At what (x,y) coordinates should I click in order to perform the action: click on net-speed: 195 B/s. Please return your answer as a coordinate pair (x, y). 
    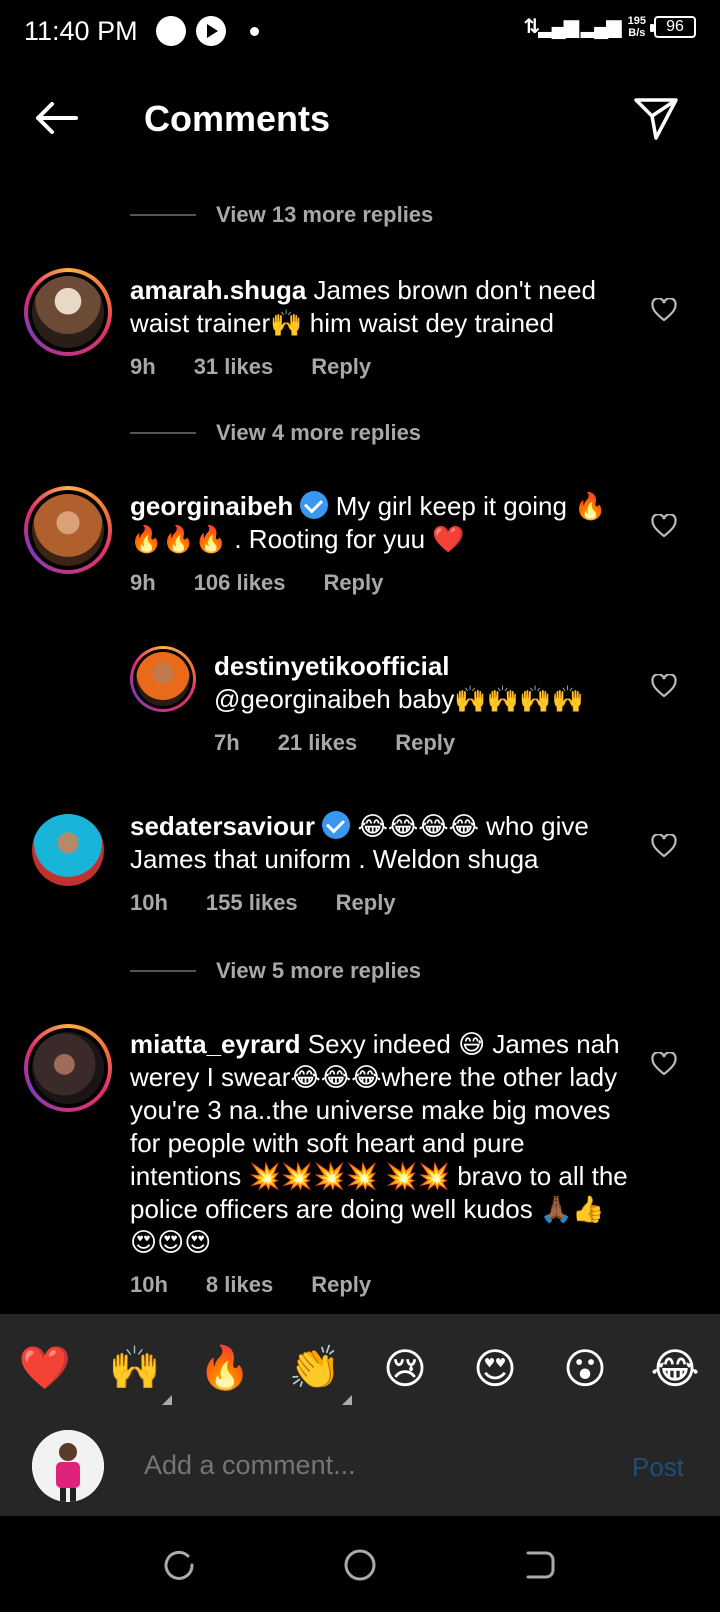
    Looking at the image, I should click on (637, 27).